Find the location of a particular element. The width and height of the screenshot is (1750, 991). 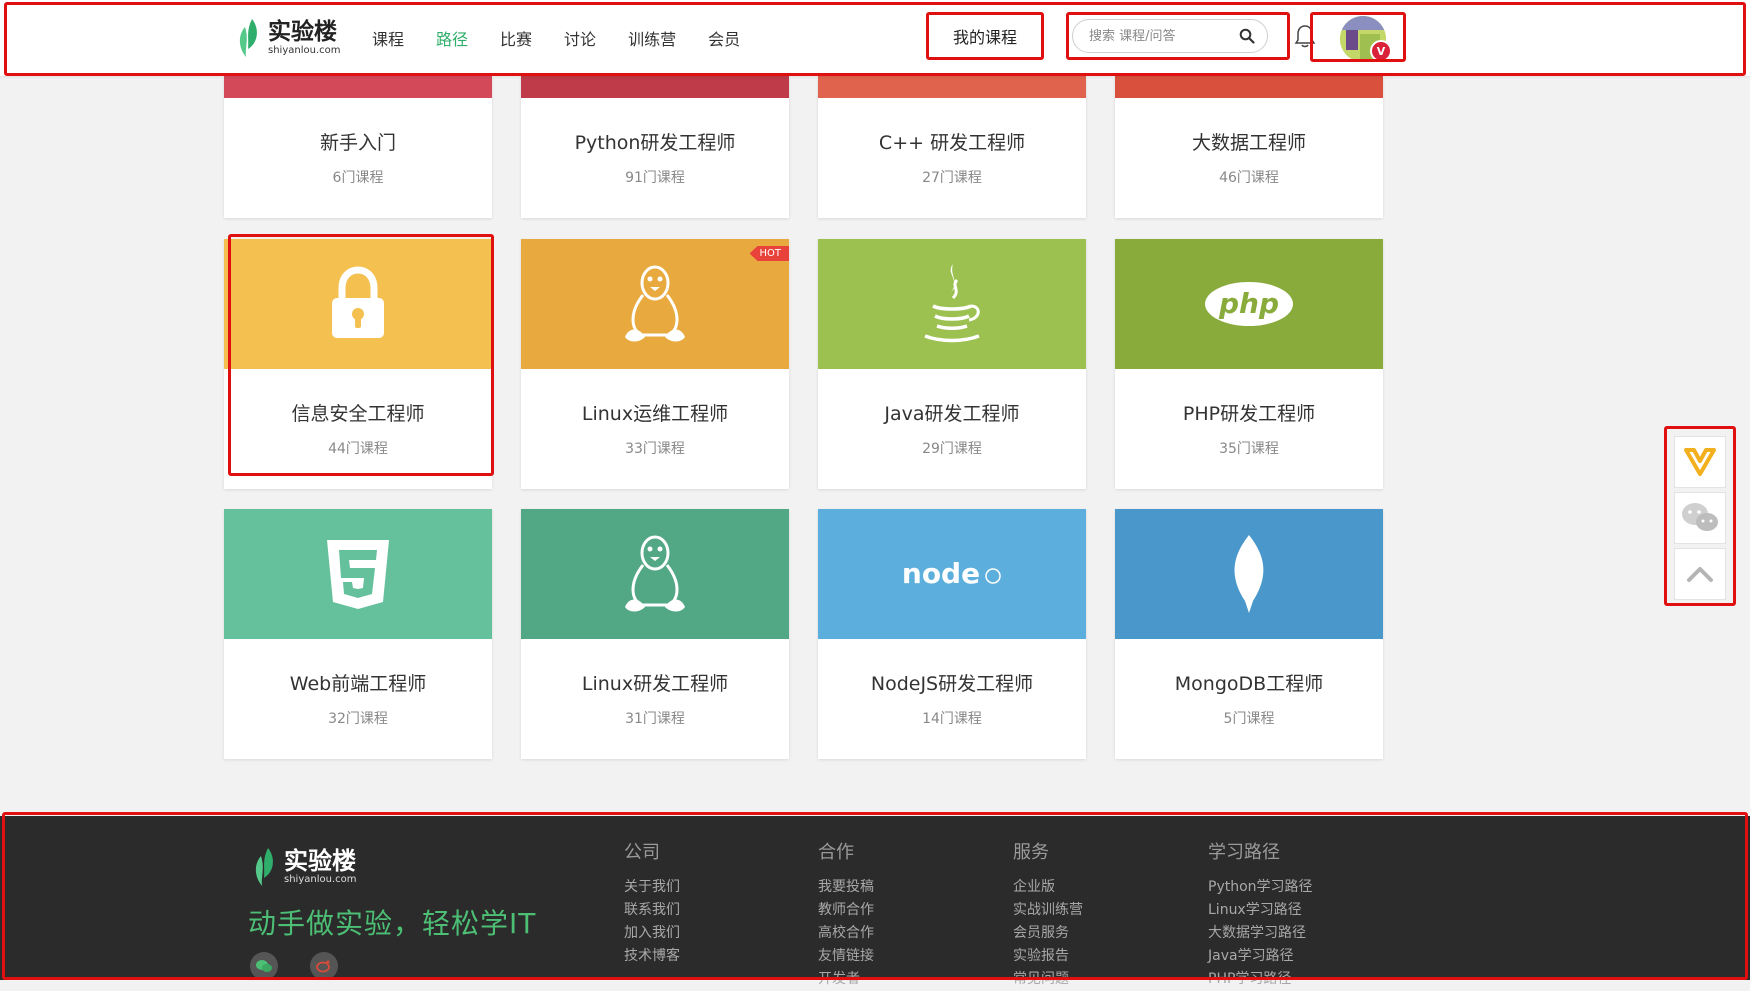

html5-icon is located at coordinates (358, 574).